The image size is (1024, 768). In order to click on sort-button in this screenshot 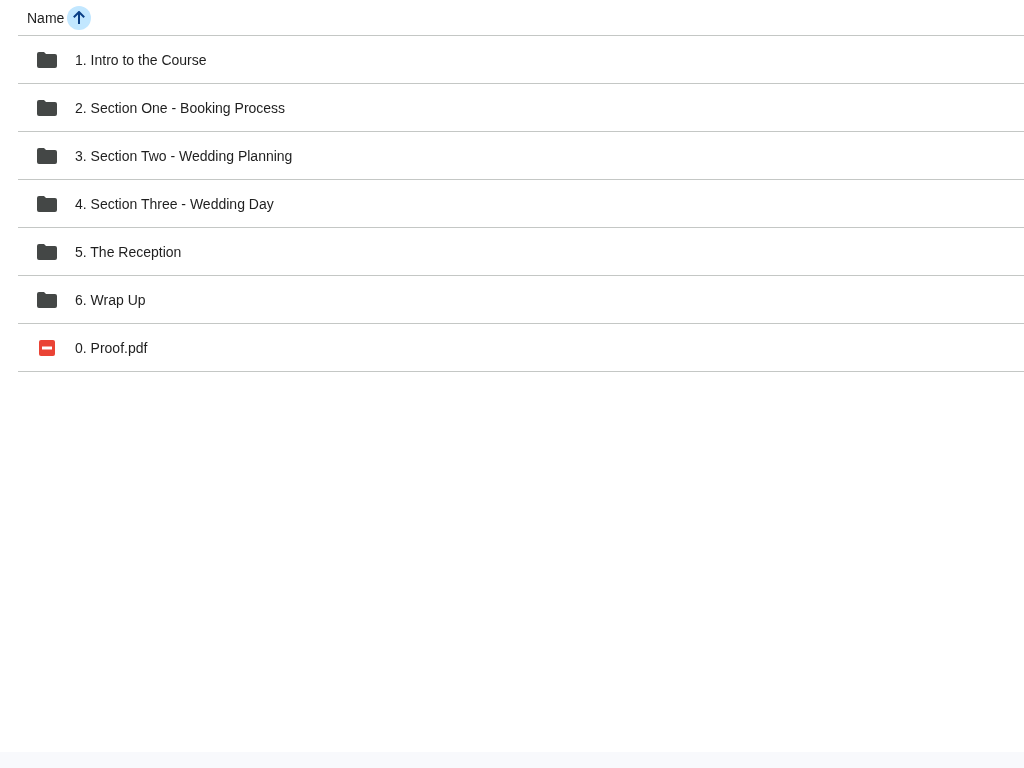, I will do `click(79, 17)`.